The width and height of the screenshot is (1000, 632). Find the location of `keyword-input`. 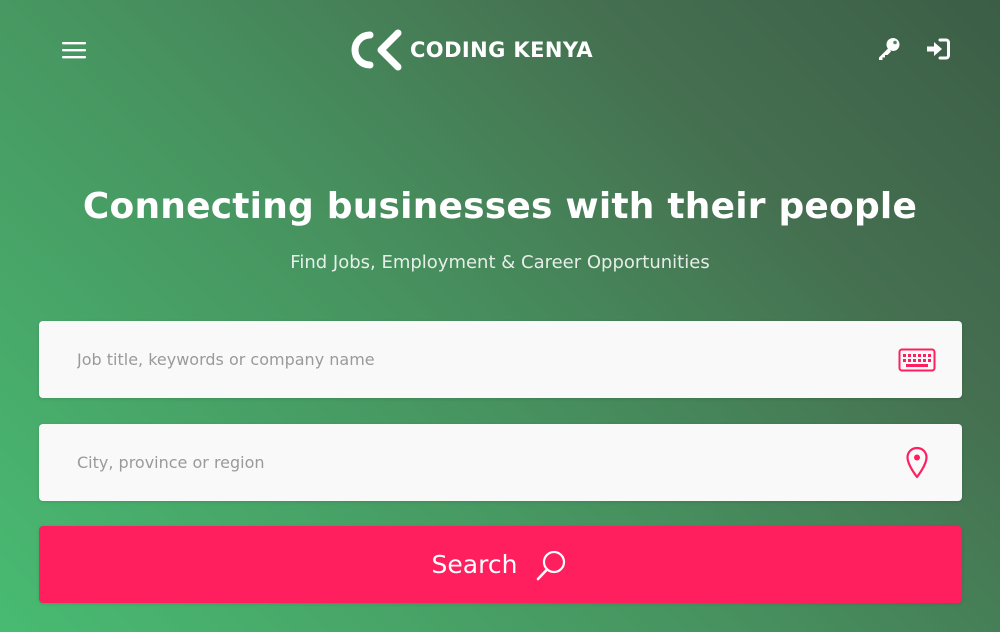

keyword-input is located at coordinates (487, 359).